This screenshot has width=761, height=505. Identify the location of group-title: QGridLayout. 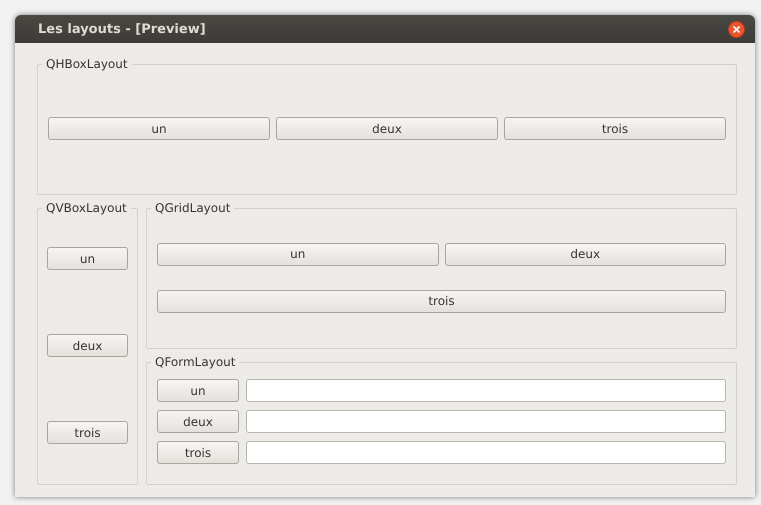
(193, 208).